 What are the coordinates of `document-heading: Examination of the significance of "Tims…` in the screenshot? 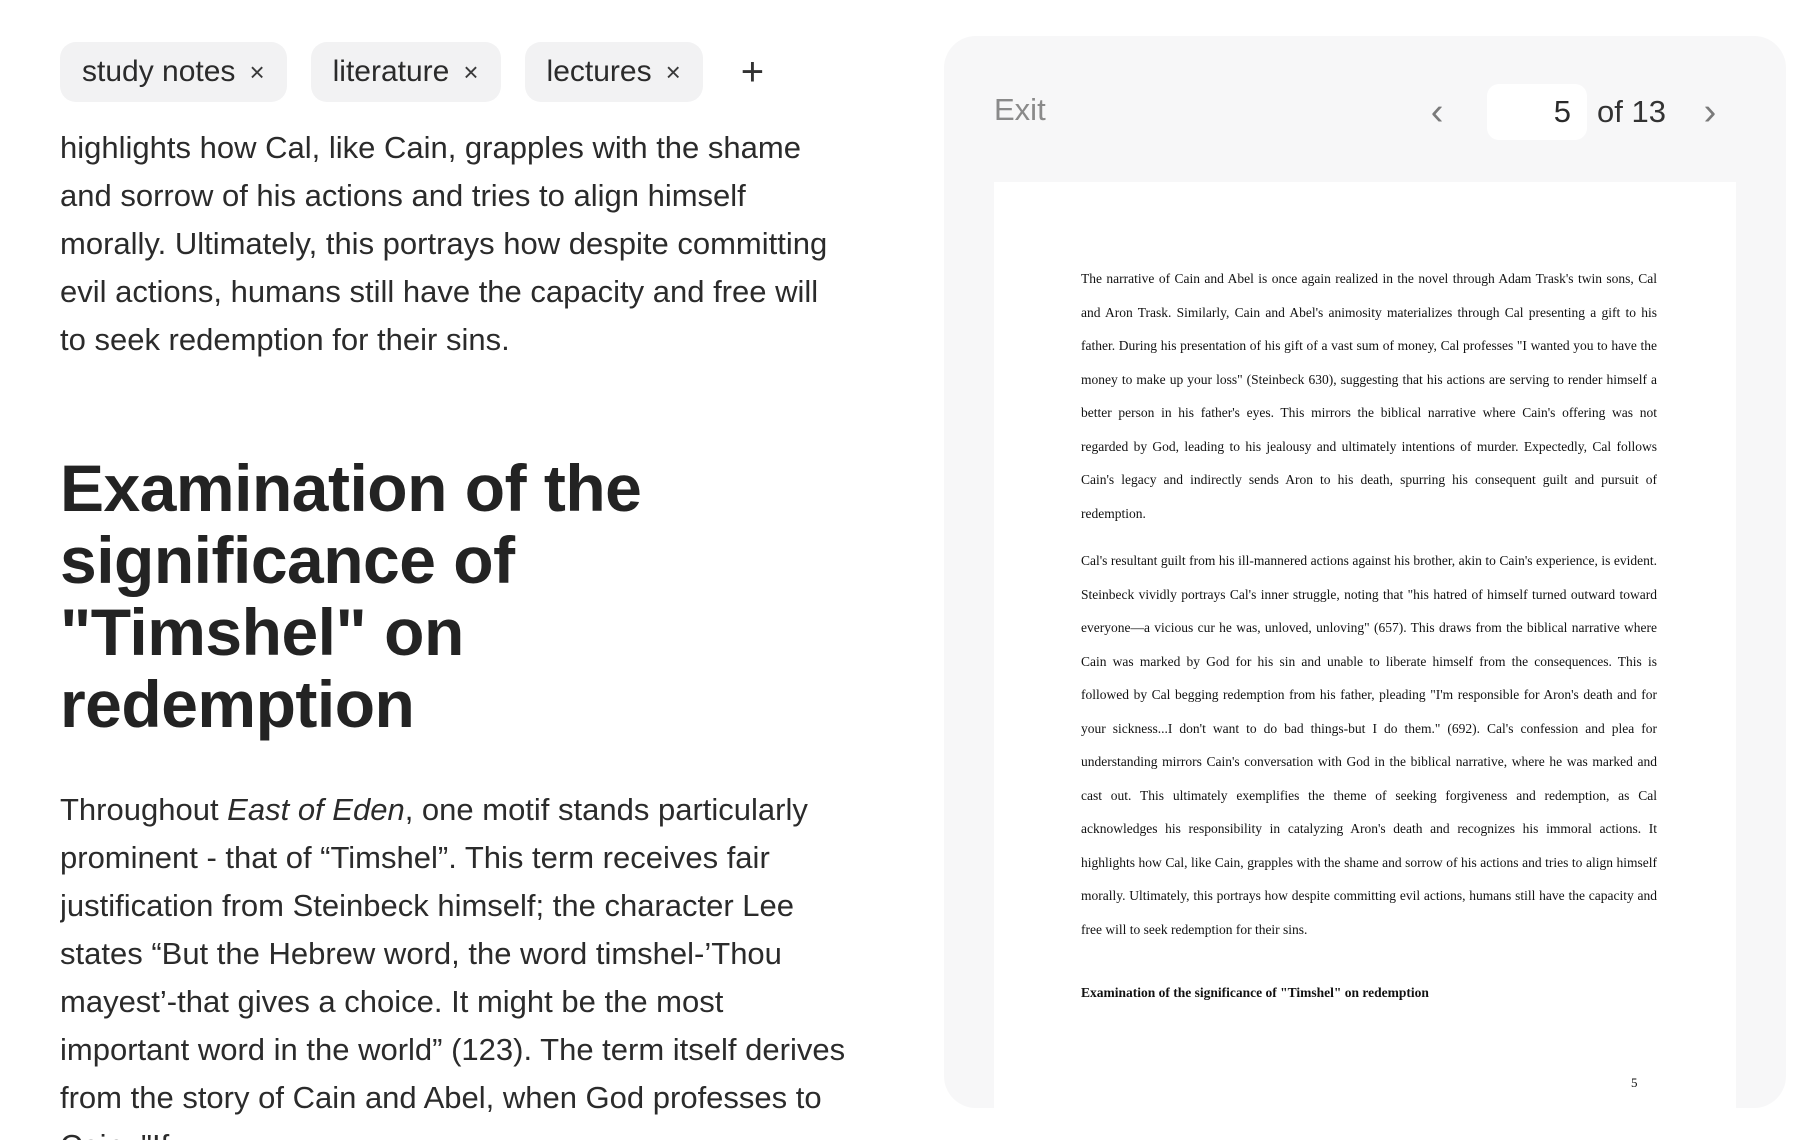 It's located at (1255, 992).